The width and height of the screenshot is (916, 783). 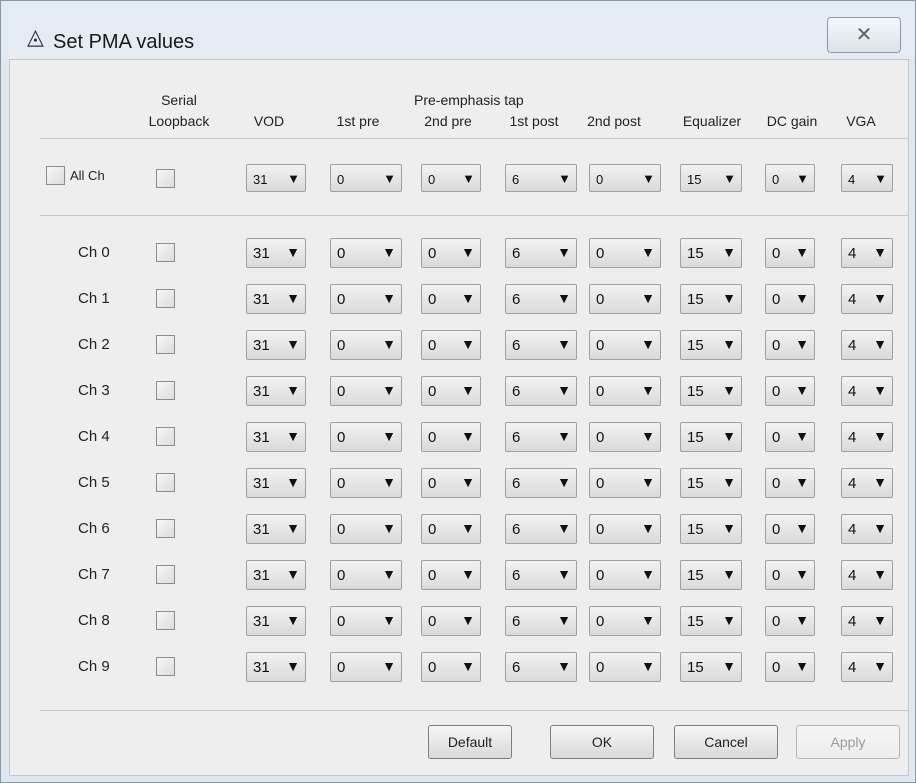 I want to click on ch7-vod-select: 31 ▼, so click(x=276, y=575).